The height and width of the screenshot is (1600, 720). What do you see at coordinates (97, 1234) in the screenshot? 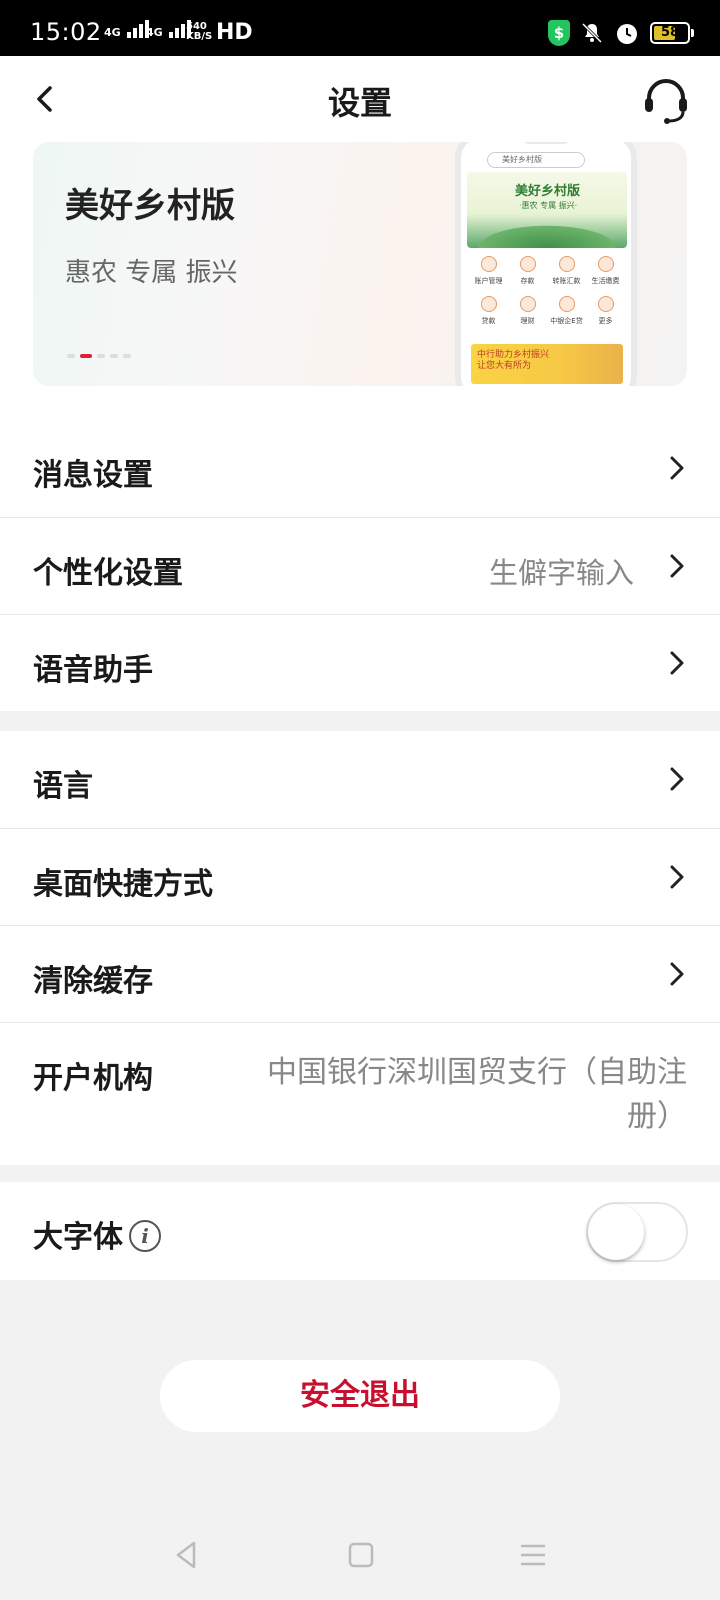
I see `row-label: 大字体 i` at bounding box center [97, 1234].